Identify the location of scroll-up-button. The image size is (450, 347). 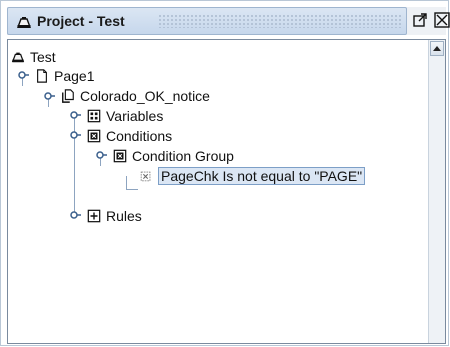
(437, 48).